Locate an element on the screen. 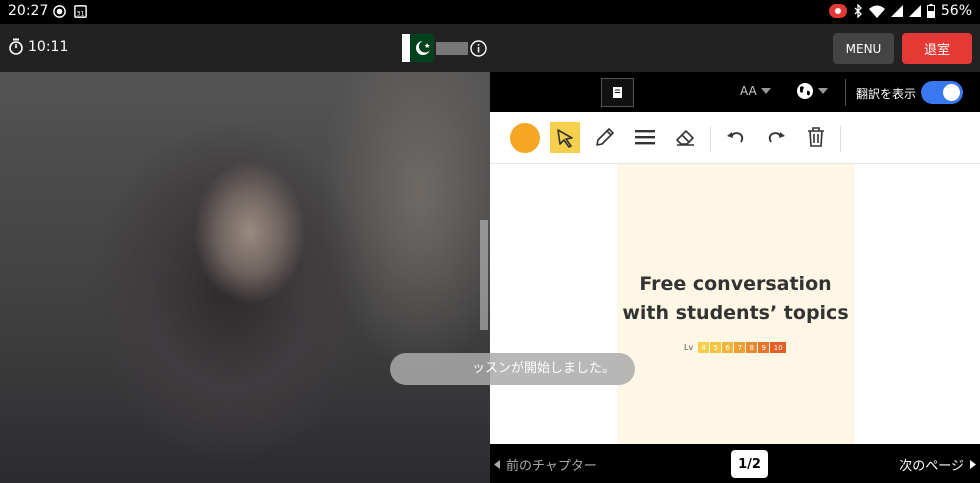 The height and width of the screenshot is (483, 980). book-button is located at coordinates (617, 92).